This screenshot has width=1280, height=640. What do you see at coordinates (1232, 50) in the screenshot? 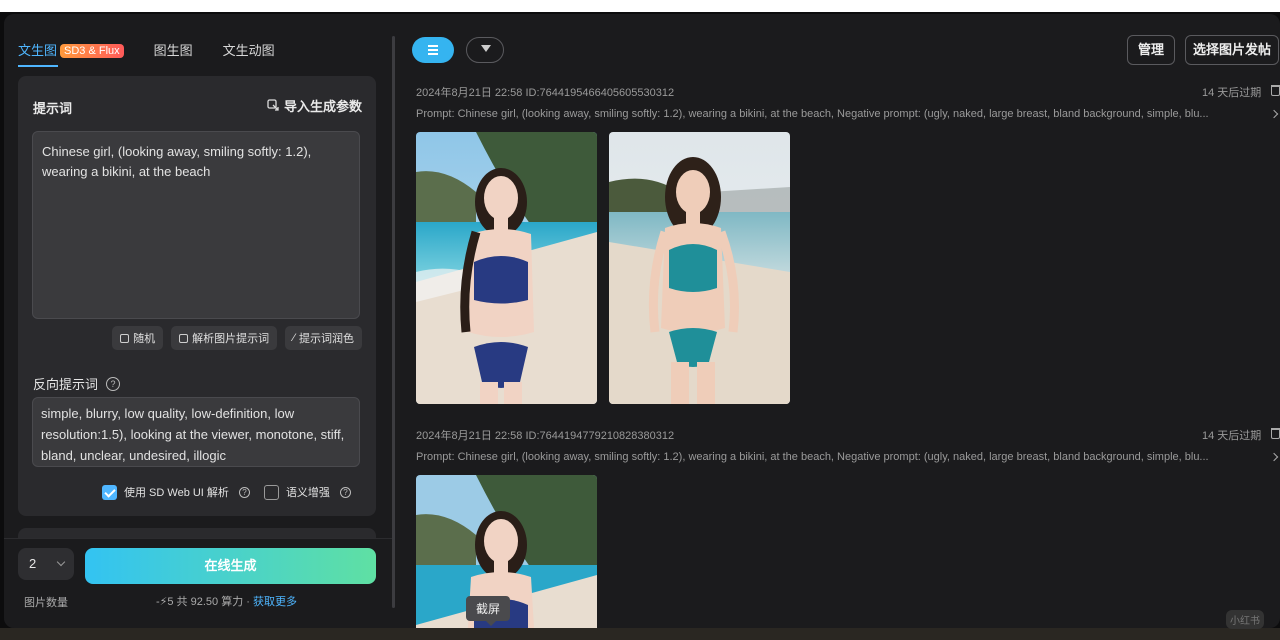
I see `select-post-button: 选择图片发帖` at bounding box center [1232, 50].